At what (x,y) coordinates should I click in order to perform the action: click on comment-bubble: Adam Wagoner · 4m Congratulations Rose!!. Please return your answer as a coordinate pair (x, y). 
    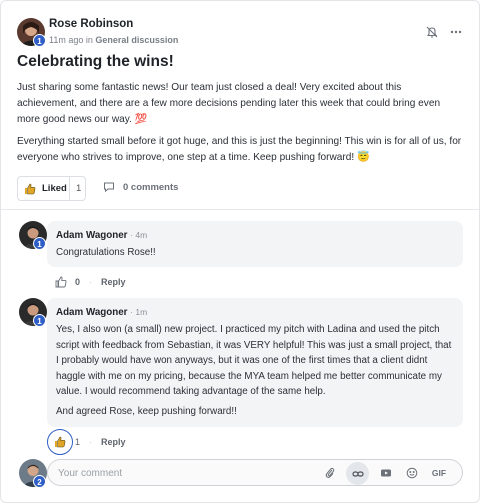
    Looking at the image, I should click on (255, 244).